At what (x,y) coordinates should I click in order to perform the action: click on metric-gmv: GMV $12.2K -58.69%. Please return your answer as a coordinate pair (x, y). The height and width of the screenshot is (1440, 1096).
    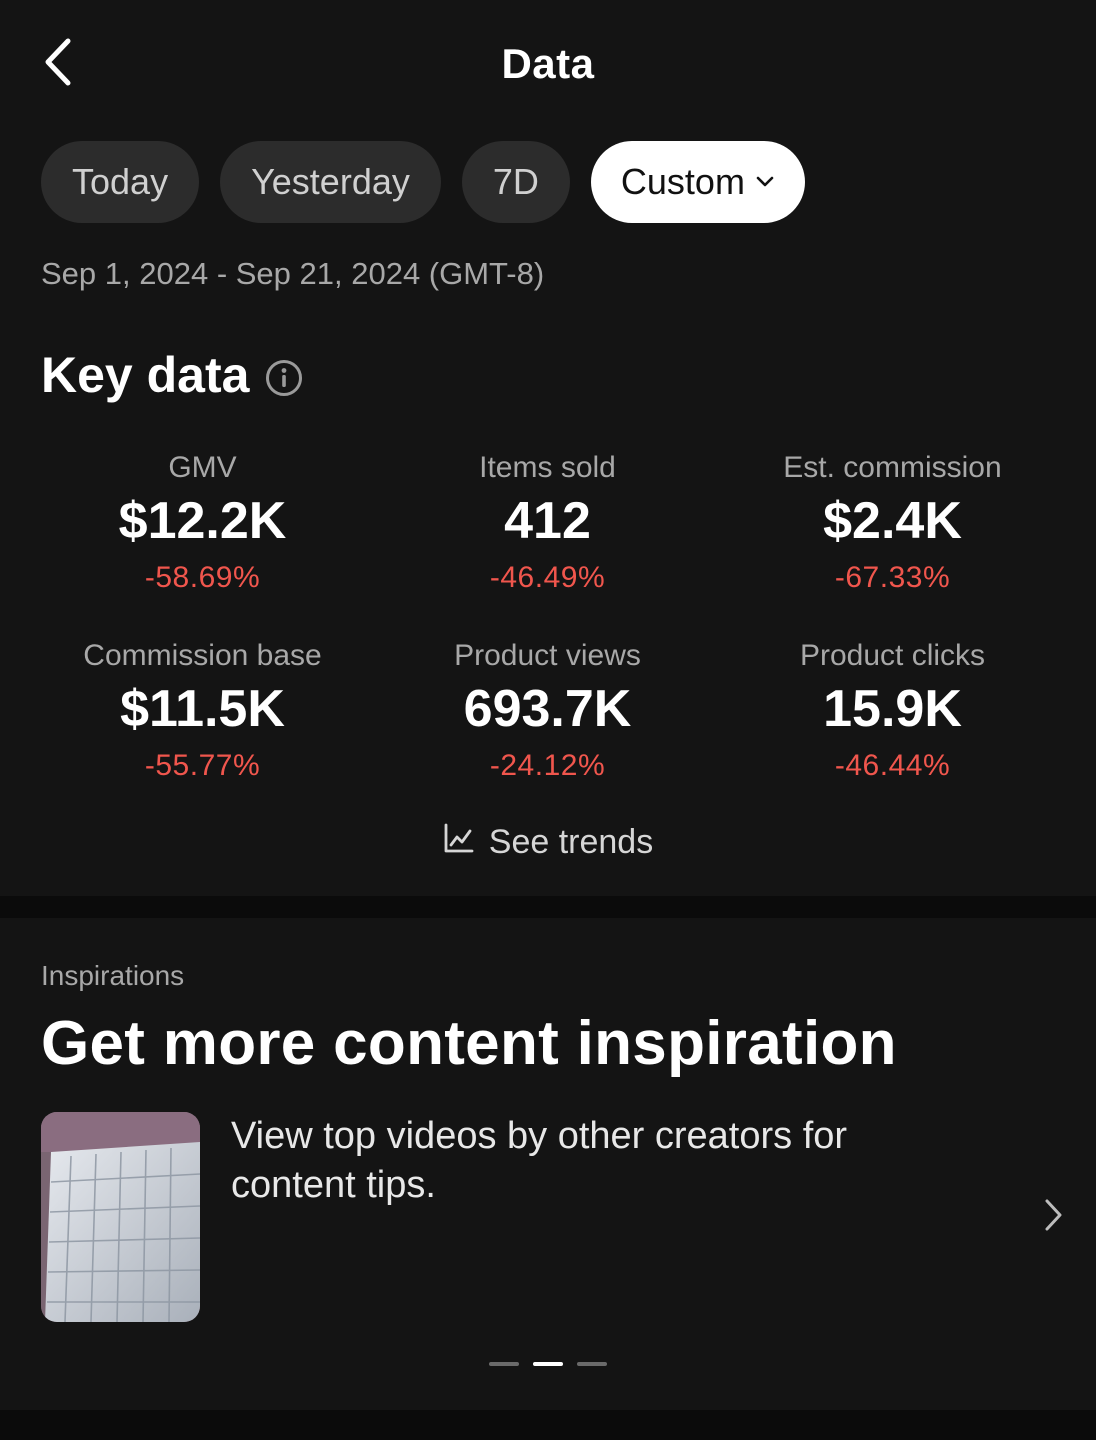
    Looking at the image, I should click on (202, 523).